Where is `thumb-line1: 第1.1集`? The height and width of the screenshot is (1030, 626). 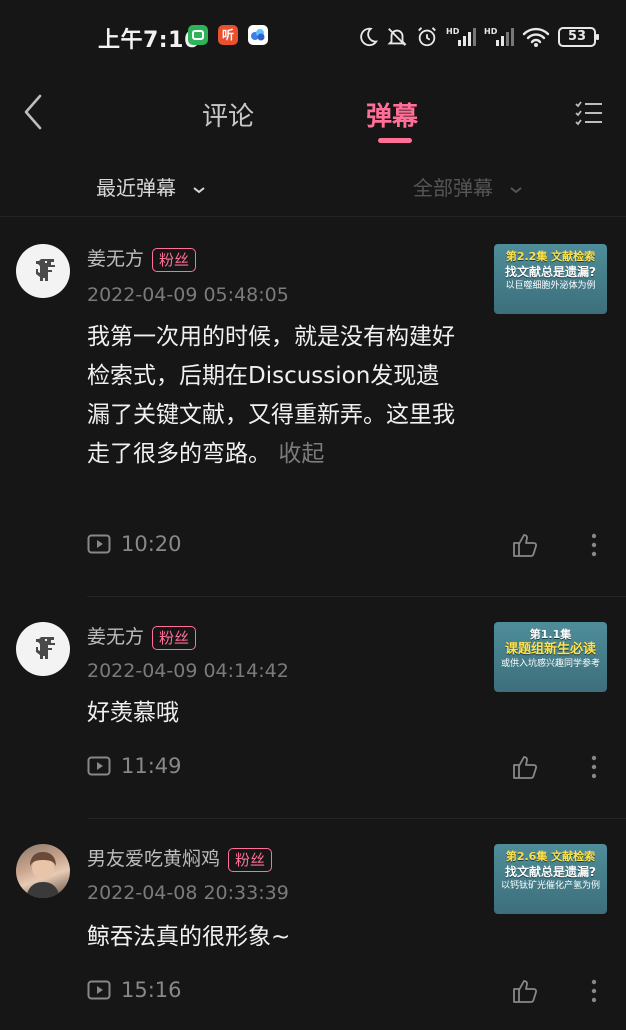 thumb-line1: 第1.1集 is located at coordinates (550, 634).